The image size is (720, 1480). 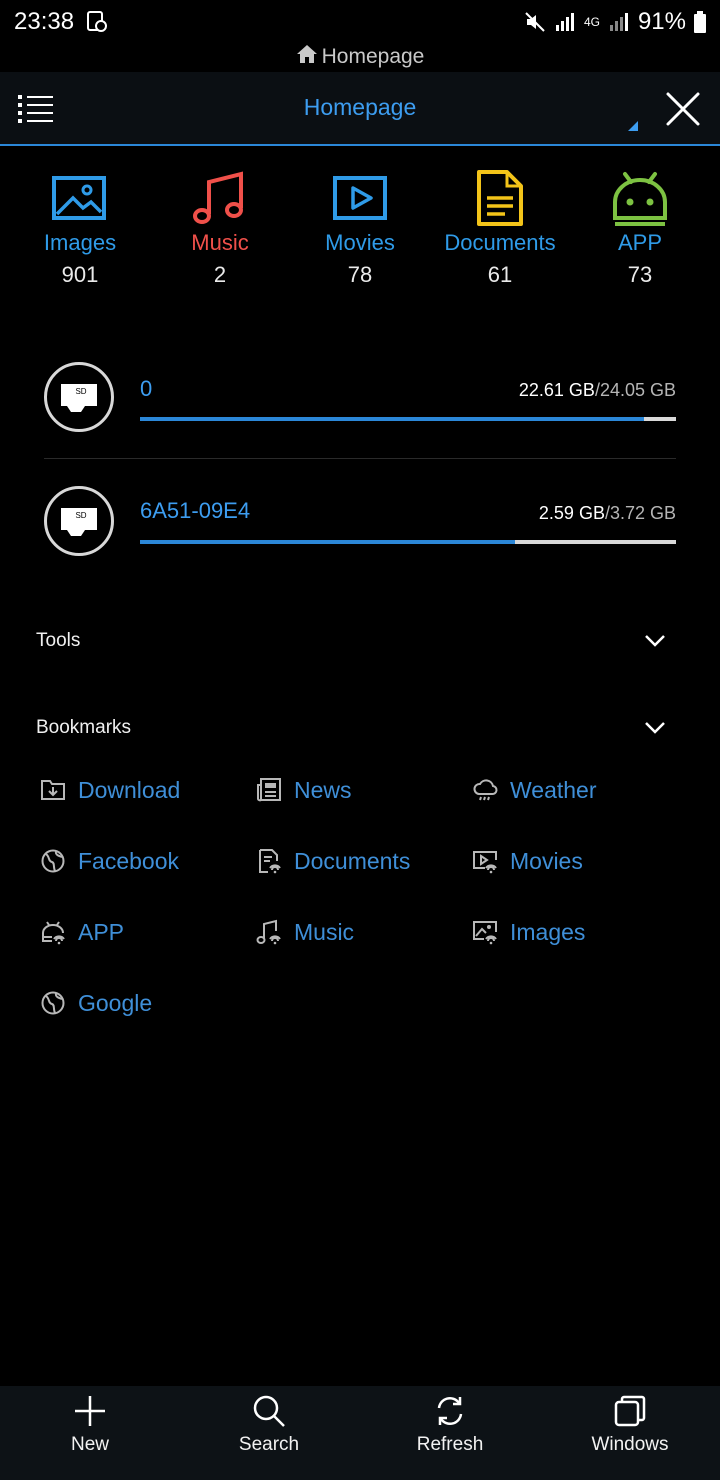 I want to click on category-app: APP 73, so click(x=640, y=228).